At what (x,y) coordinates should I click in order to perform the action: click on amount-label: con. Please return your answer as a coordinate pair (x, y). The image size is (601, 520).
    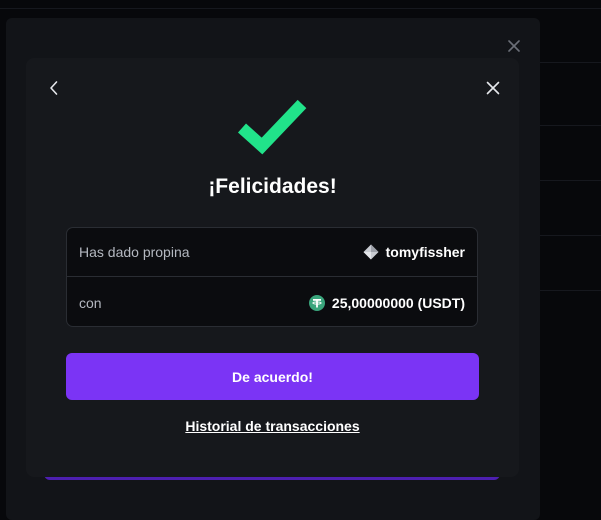
    Looking at the image, I should click on (90, 302).